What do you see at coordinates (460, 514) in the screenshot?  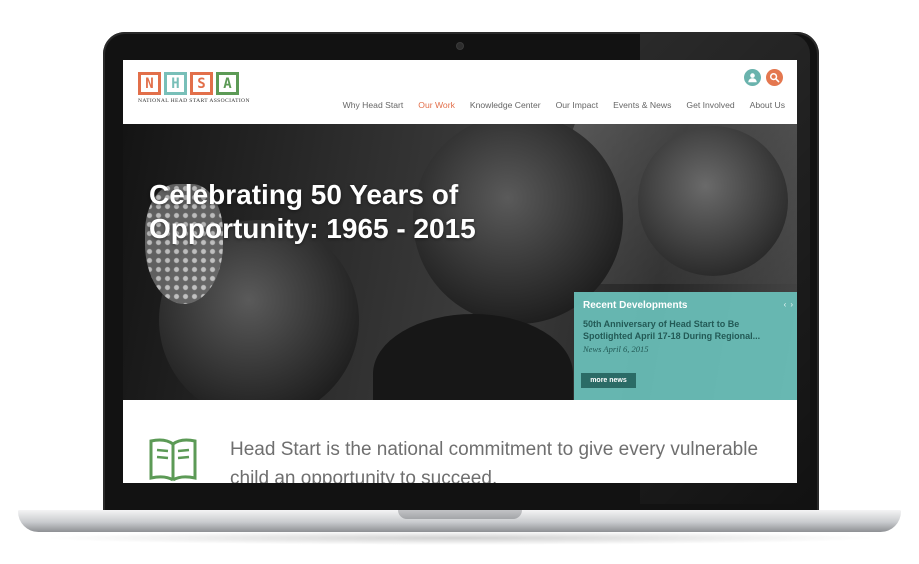 I see `laptop-notch` at bounding box center [460, 514].